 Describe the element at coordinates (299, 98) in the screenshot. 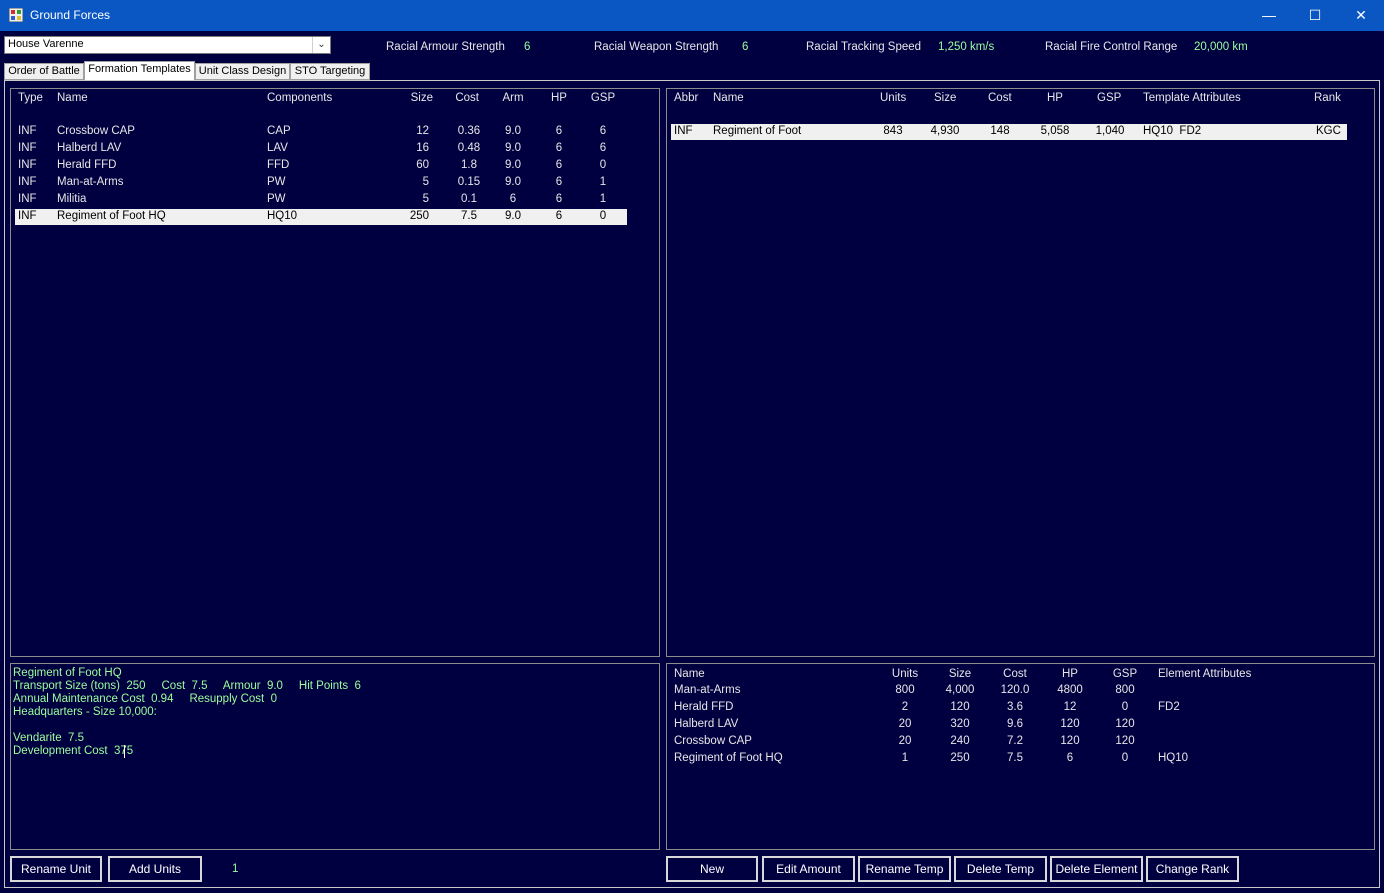

I see `col-components-header: Components` at that location.